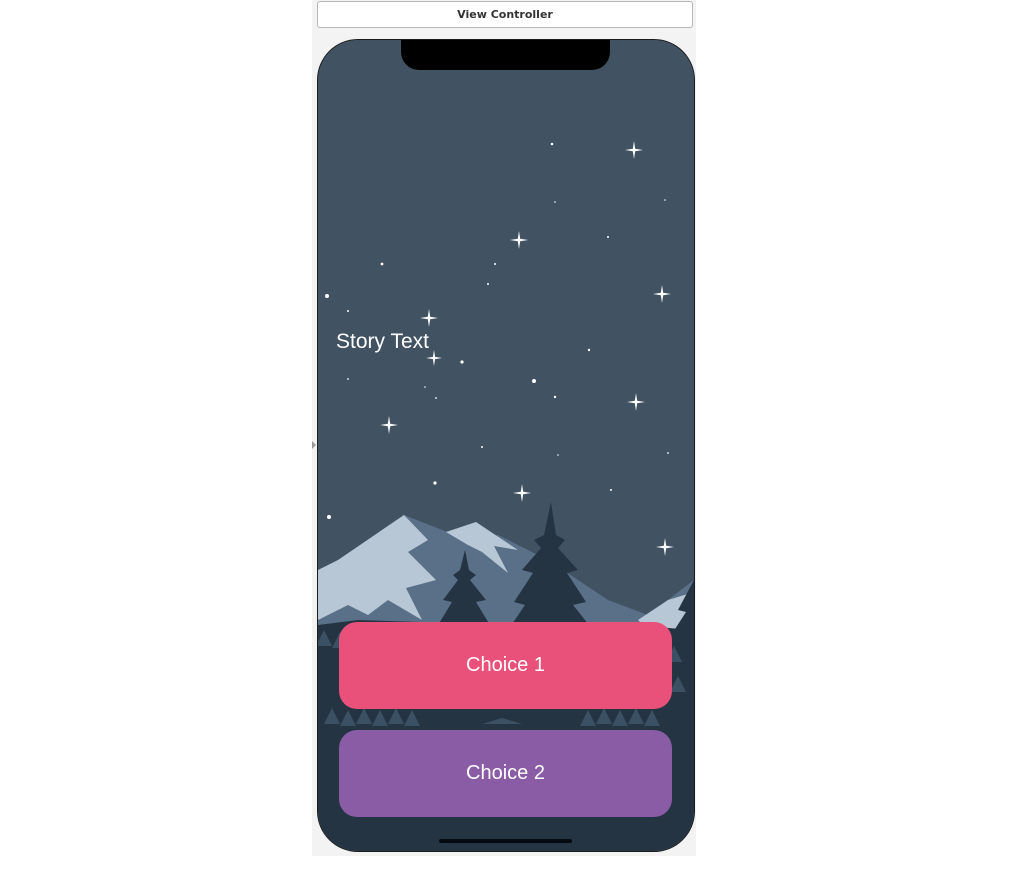 This screenshot has width=1030, height=874. Describe the element at coordinates (505, 773) in the screenshot. I see `choice-2-button: Choice 2` at that location.